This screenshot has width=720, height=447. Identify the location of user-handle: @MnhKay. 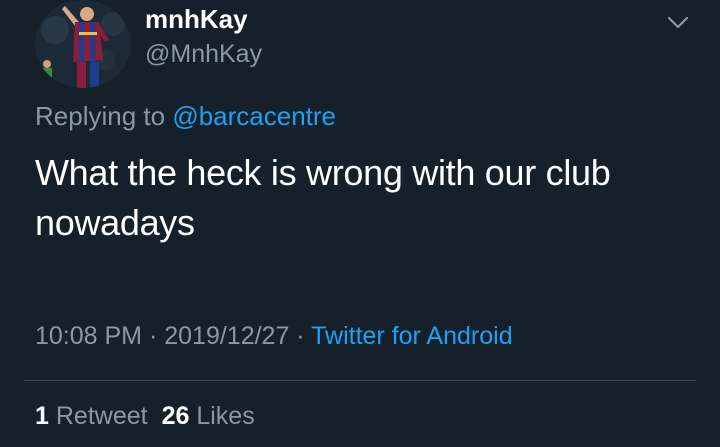
(203, 54).